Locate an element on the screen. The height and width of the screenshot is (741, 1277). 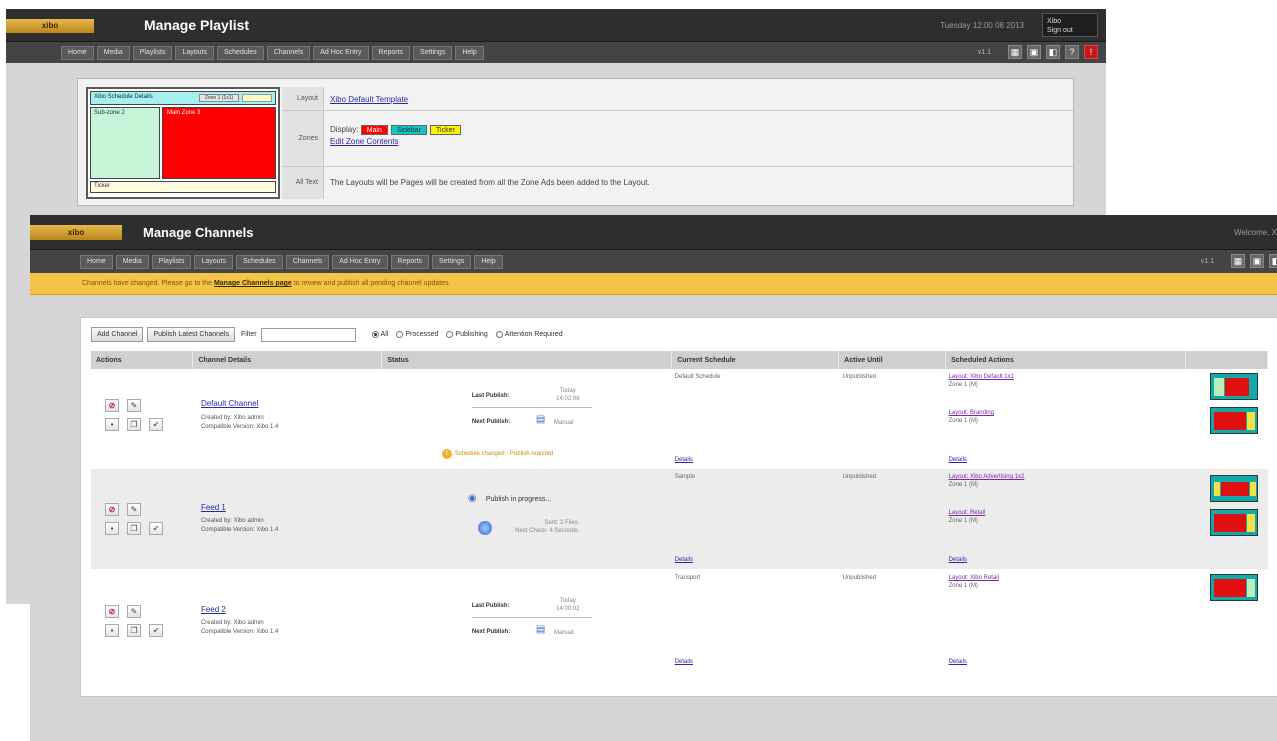
scheduled-layout-link: Layout: Xibo Retail is located at coordinates (974, 578).